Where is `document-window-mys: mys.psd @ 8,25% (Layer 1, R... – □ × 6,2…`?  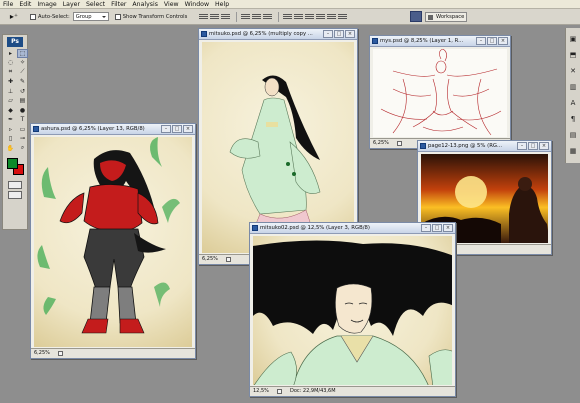
document-window-mys: mys.psd @ 8,25% (Layer 1, R... – □ × 6,2… is located at coordinates (440, 92).